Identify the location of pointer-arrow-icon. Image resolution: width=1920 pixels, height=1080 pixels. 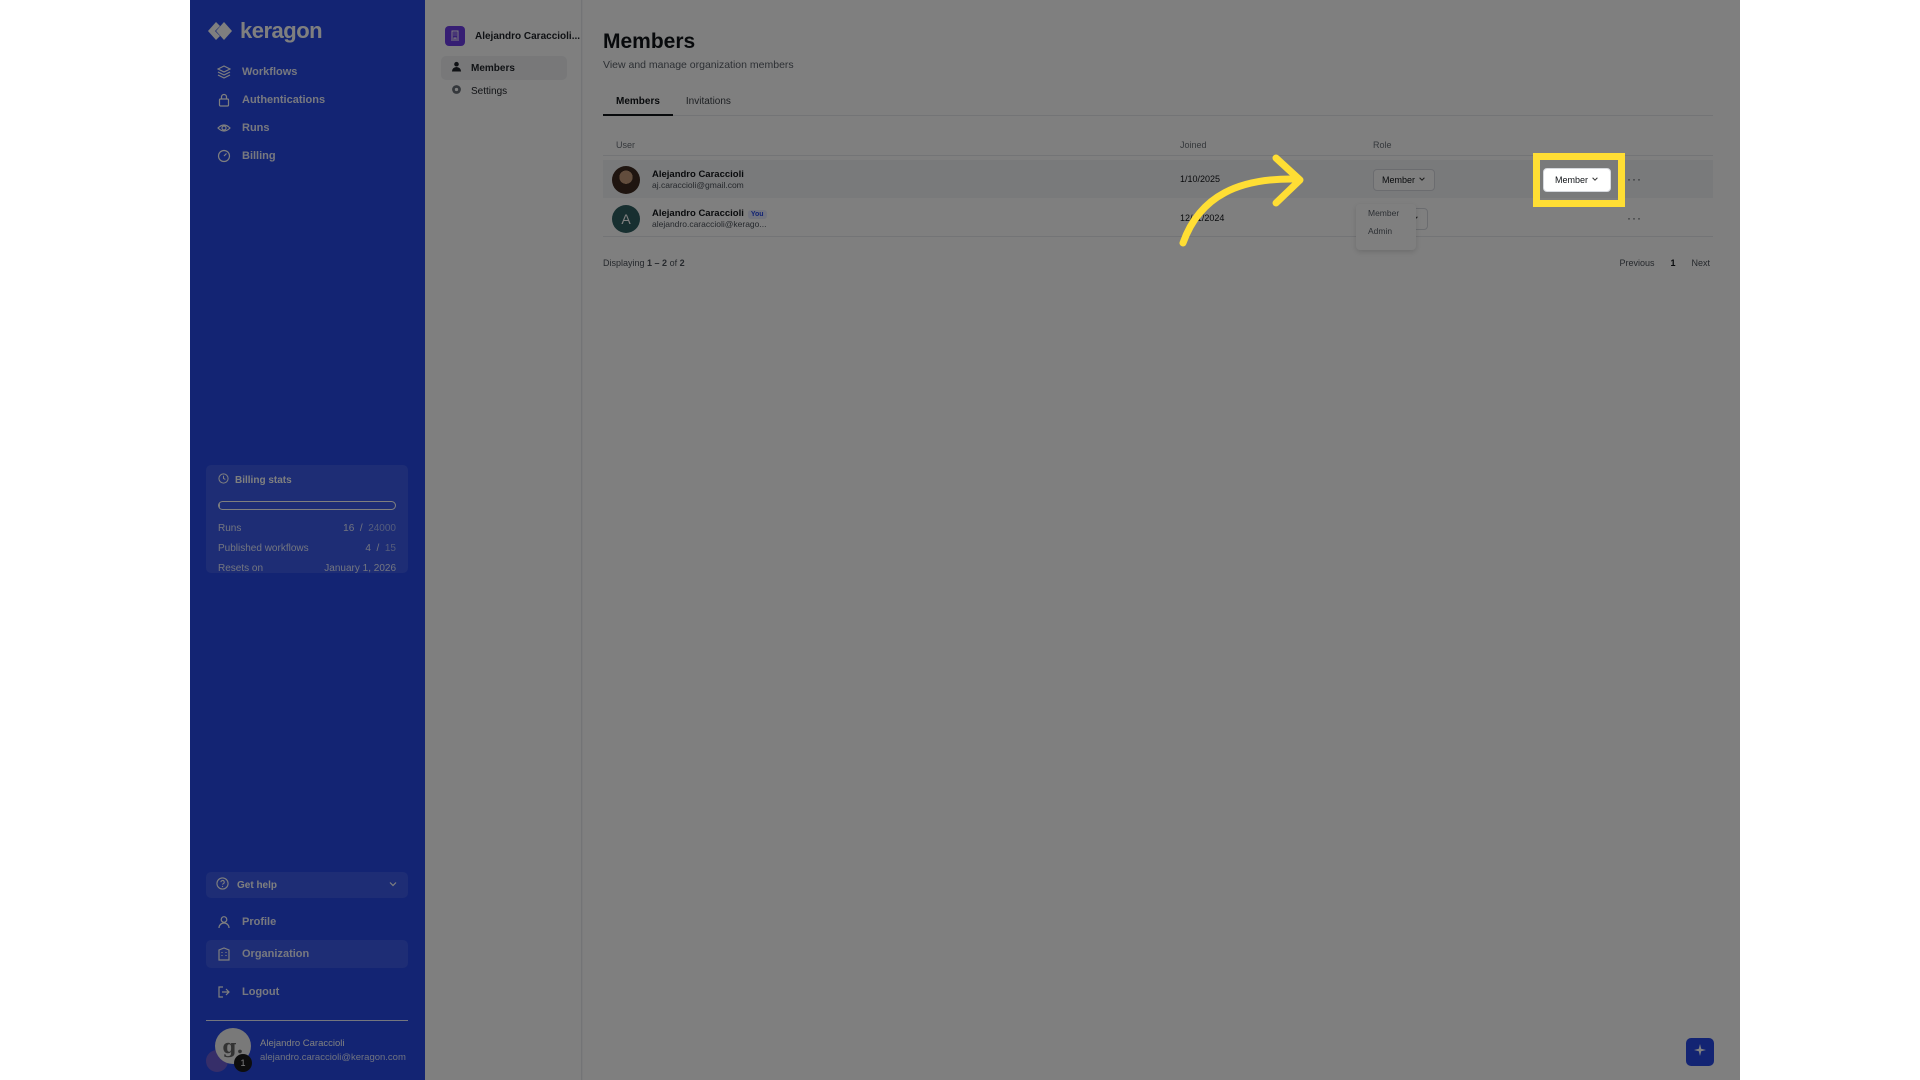
(1241, 200).